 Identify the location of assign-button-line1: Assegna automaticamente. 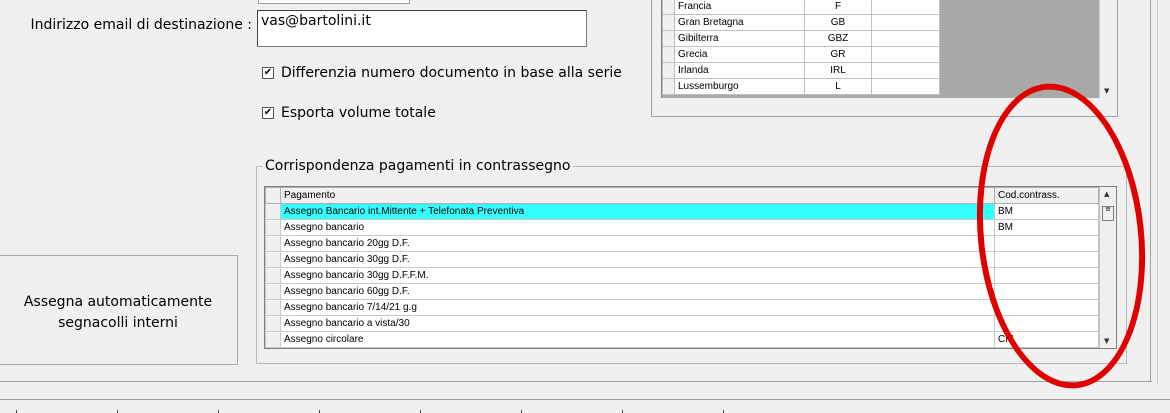
(118, 302).